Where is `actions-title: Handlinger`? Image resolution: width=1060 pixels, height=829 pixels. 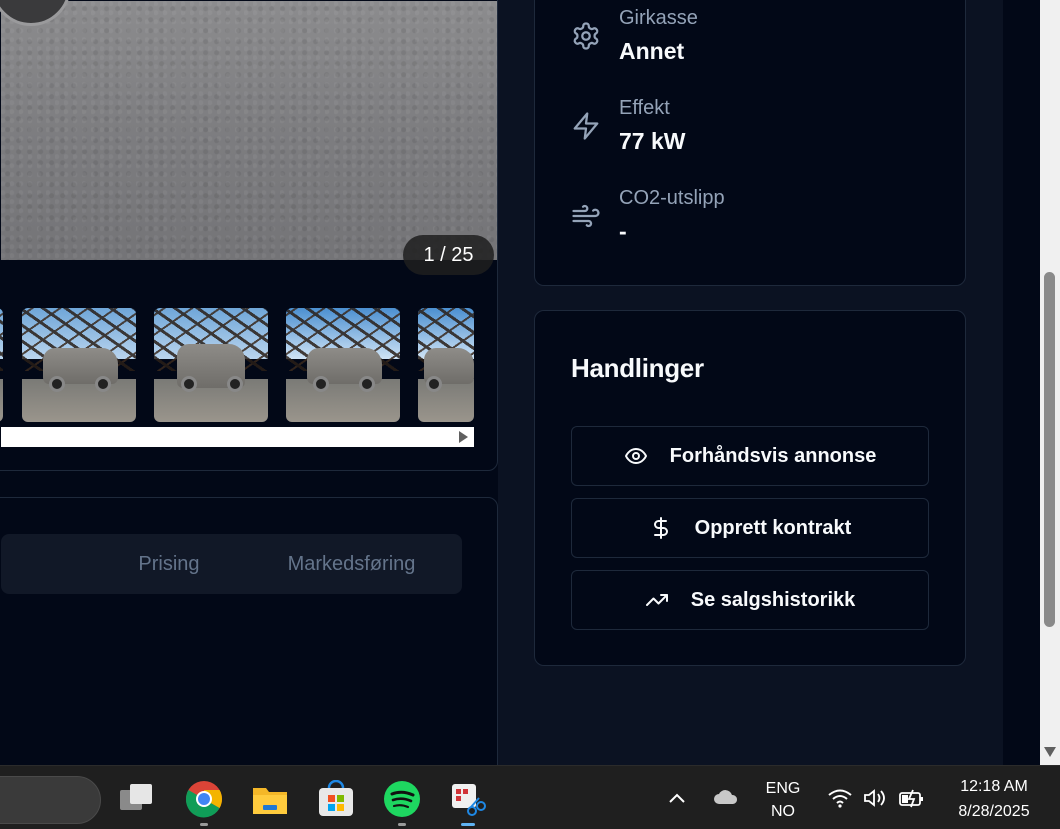 actions-title: Handlinger is located at coordinates (637, 368).